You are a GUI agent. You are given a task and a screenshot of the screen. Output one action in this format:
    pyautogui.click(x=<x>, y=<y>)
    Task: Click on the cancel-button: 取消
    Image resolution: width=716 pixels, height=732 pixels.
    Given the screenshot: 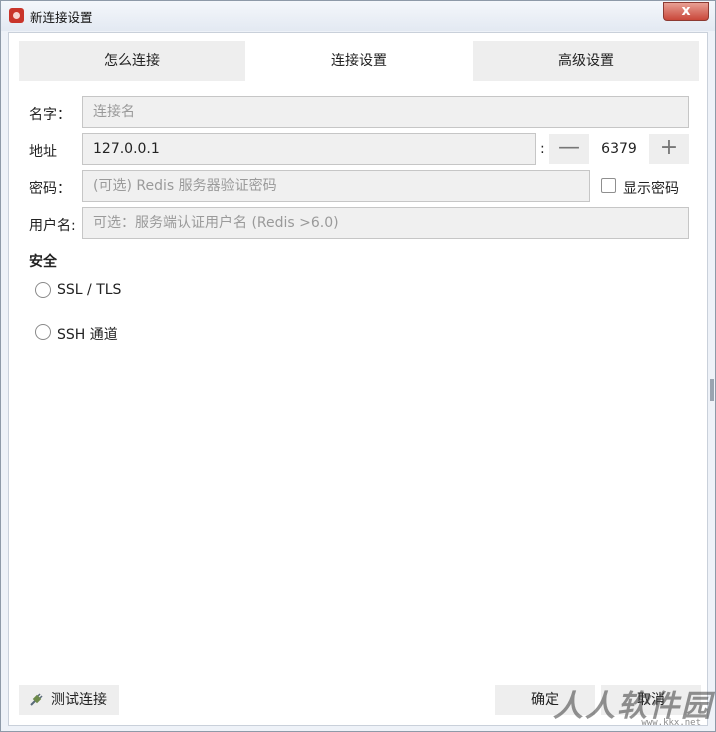 What is the action you would take?
    pyautogui.click(x=651, y=700)
    